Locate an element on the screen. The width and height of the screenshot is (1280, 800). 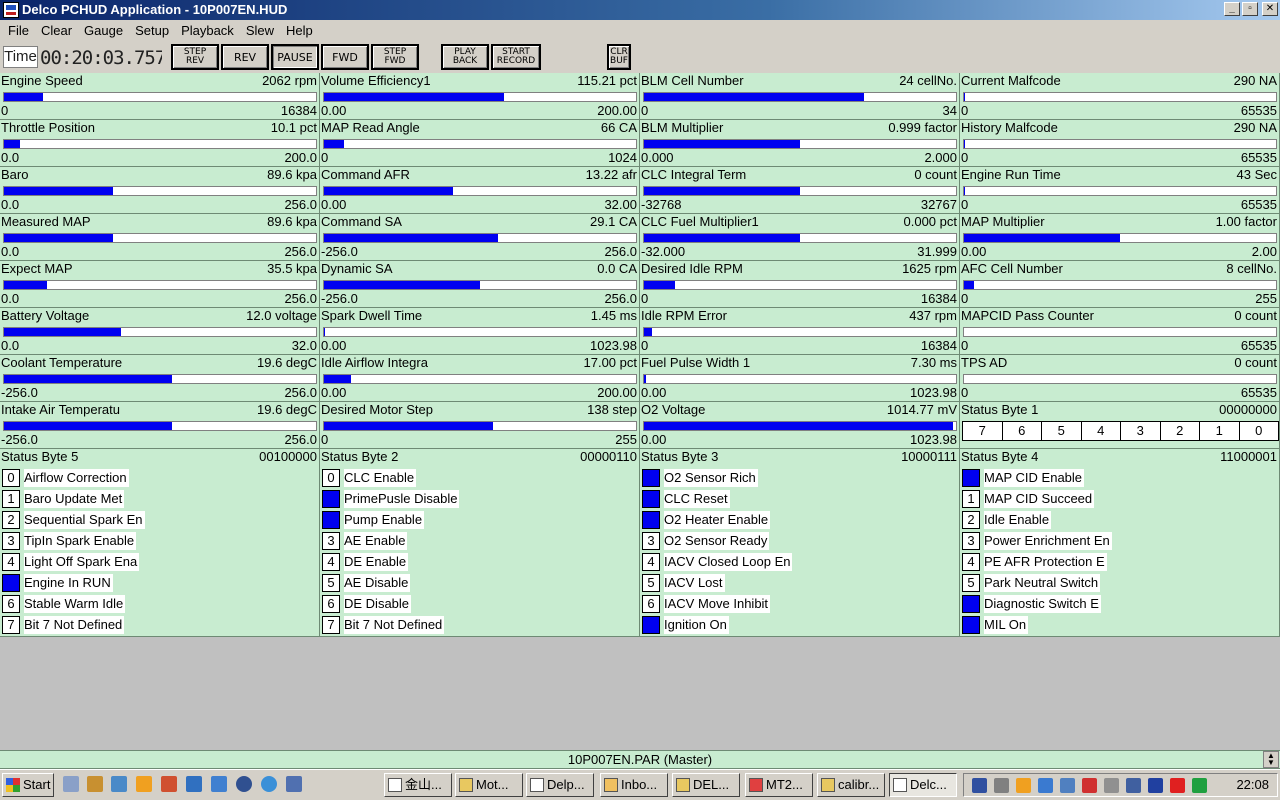
status-bit-row: 7 MIL On is located at coordinates (995, 624).